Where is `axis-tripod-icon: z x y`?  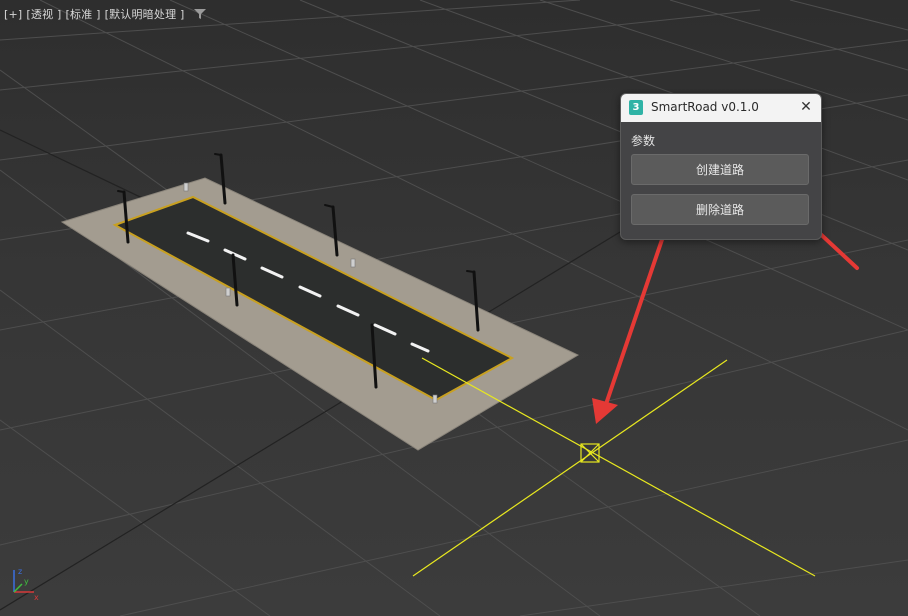
axis-tripod-icon: z x y is located at coordinates (26, 584).